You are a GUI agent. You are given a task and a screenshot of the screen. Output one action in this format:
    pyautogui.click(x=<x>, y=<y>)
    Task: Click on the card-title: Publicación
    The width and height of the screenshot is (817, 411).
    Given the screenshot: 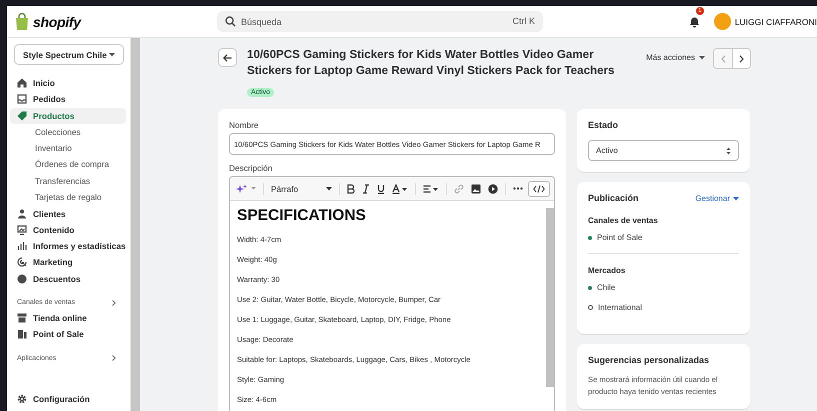 What is the action you would take?
    pyautogui.click(x=613, y=198)
    